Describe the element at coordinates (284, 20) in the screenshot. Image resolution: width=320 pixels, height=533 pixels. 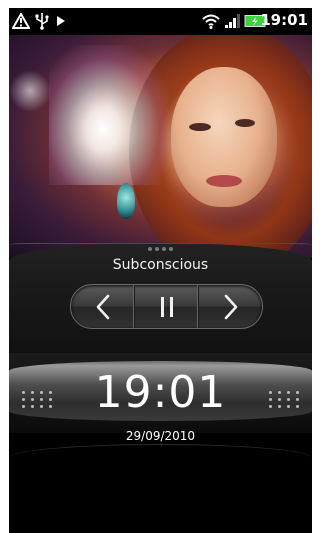
I see `status-time: 19:01` at that location.